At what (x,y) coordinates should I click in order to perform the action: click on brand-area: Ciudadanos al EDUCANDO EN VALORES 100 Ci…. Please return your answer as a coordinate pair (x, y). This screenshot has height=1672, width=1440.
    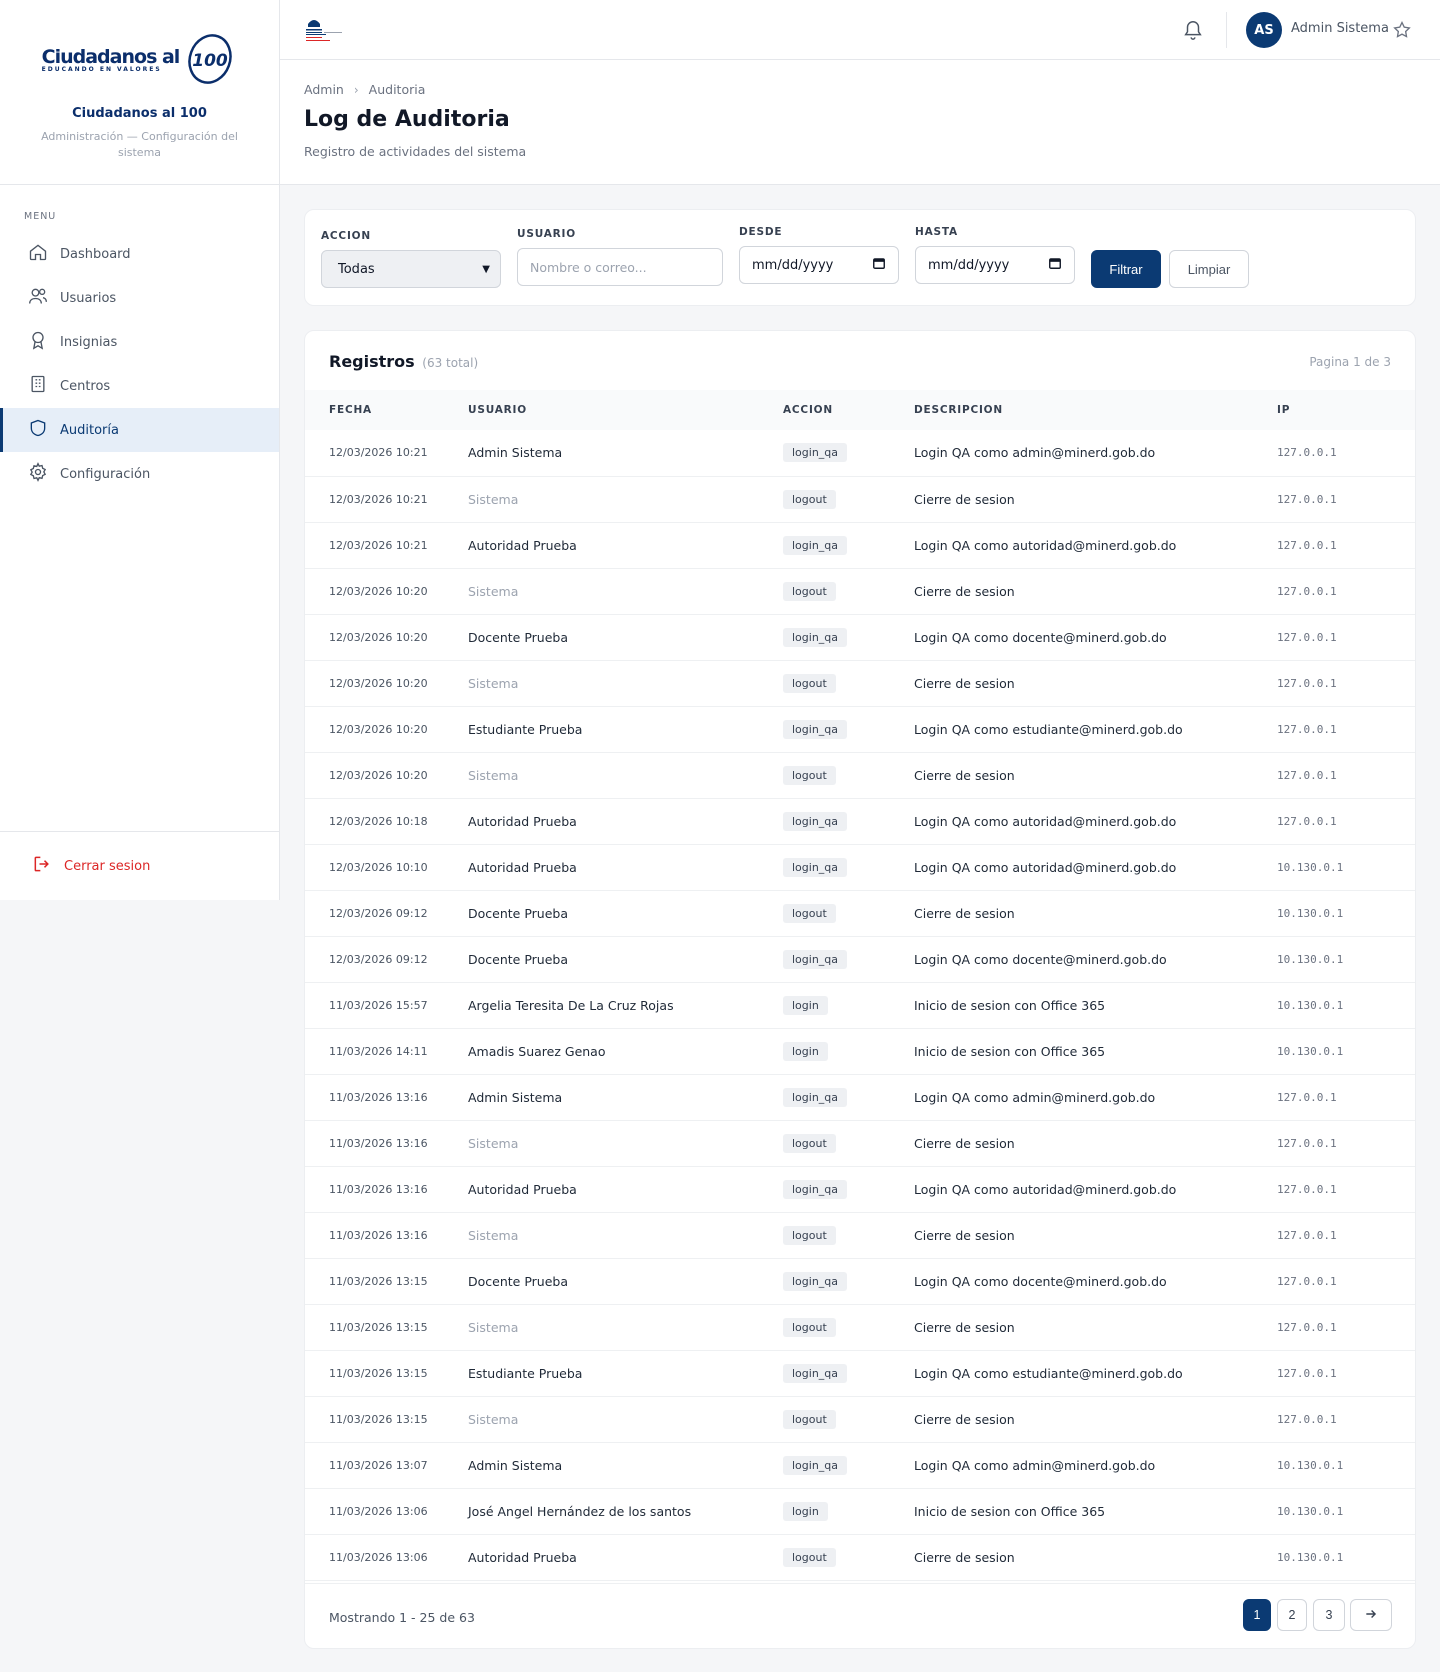
    Looking at the image, I should click on (139, 92).